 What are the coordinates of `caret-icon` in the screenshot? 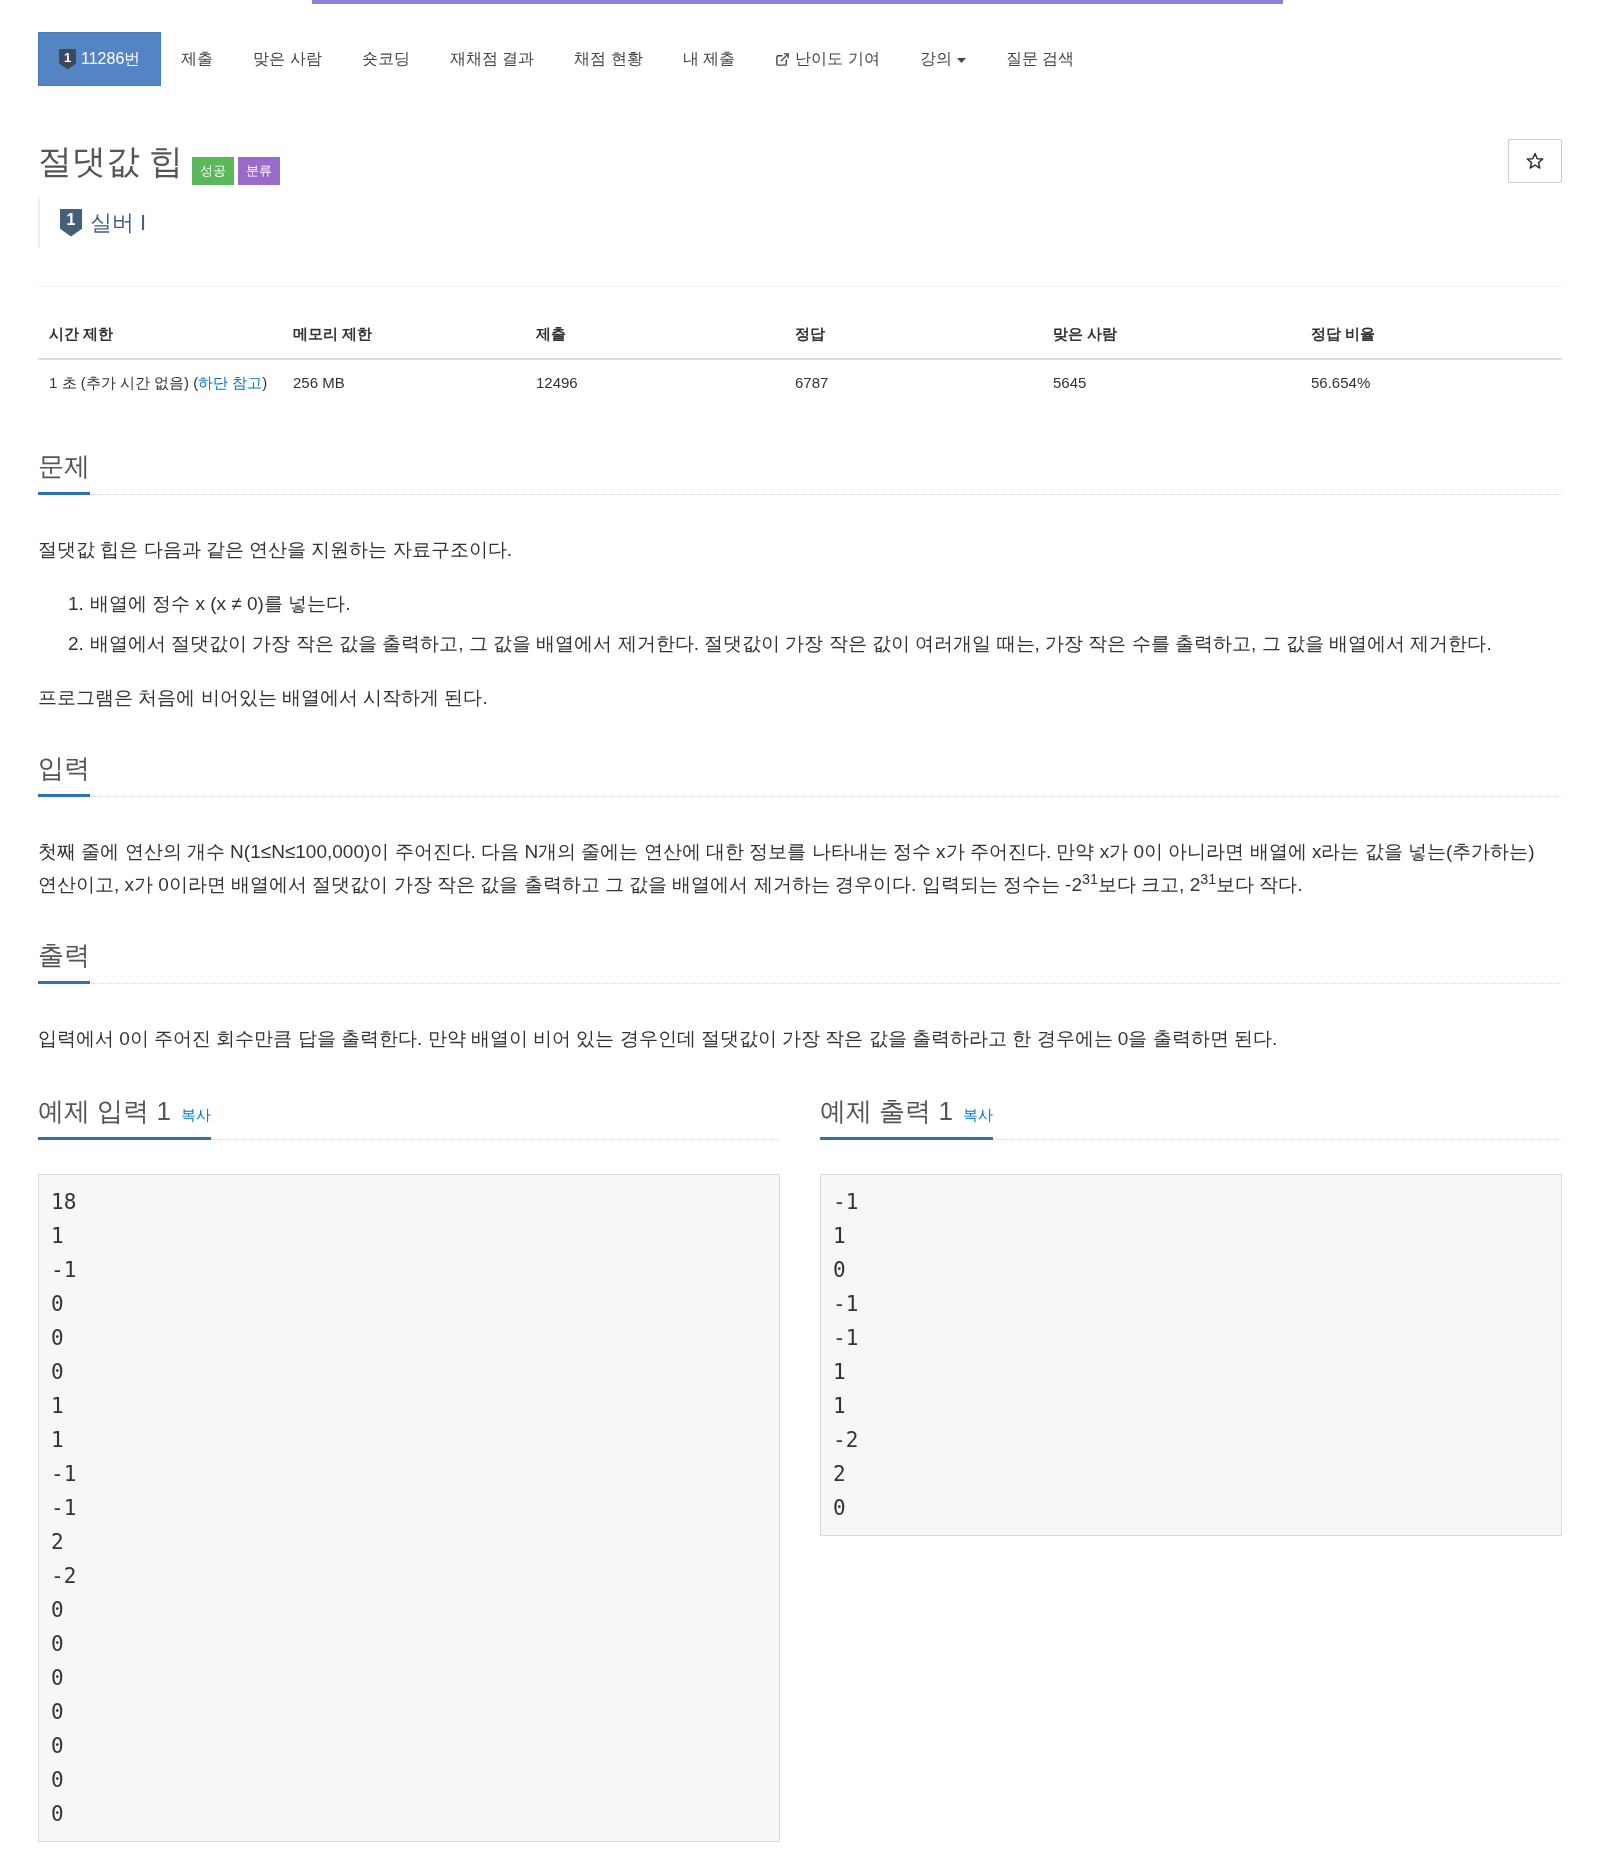 It's located at (961, 60).